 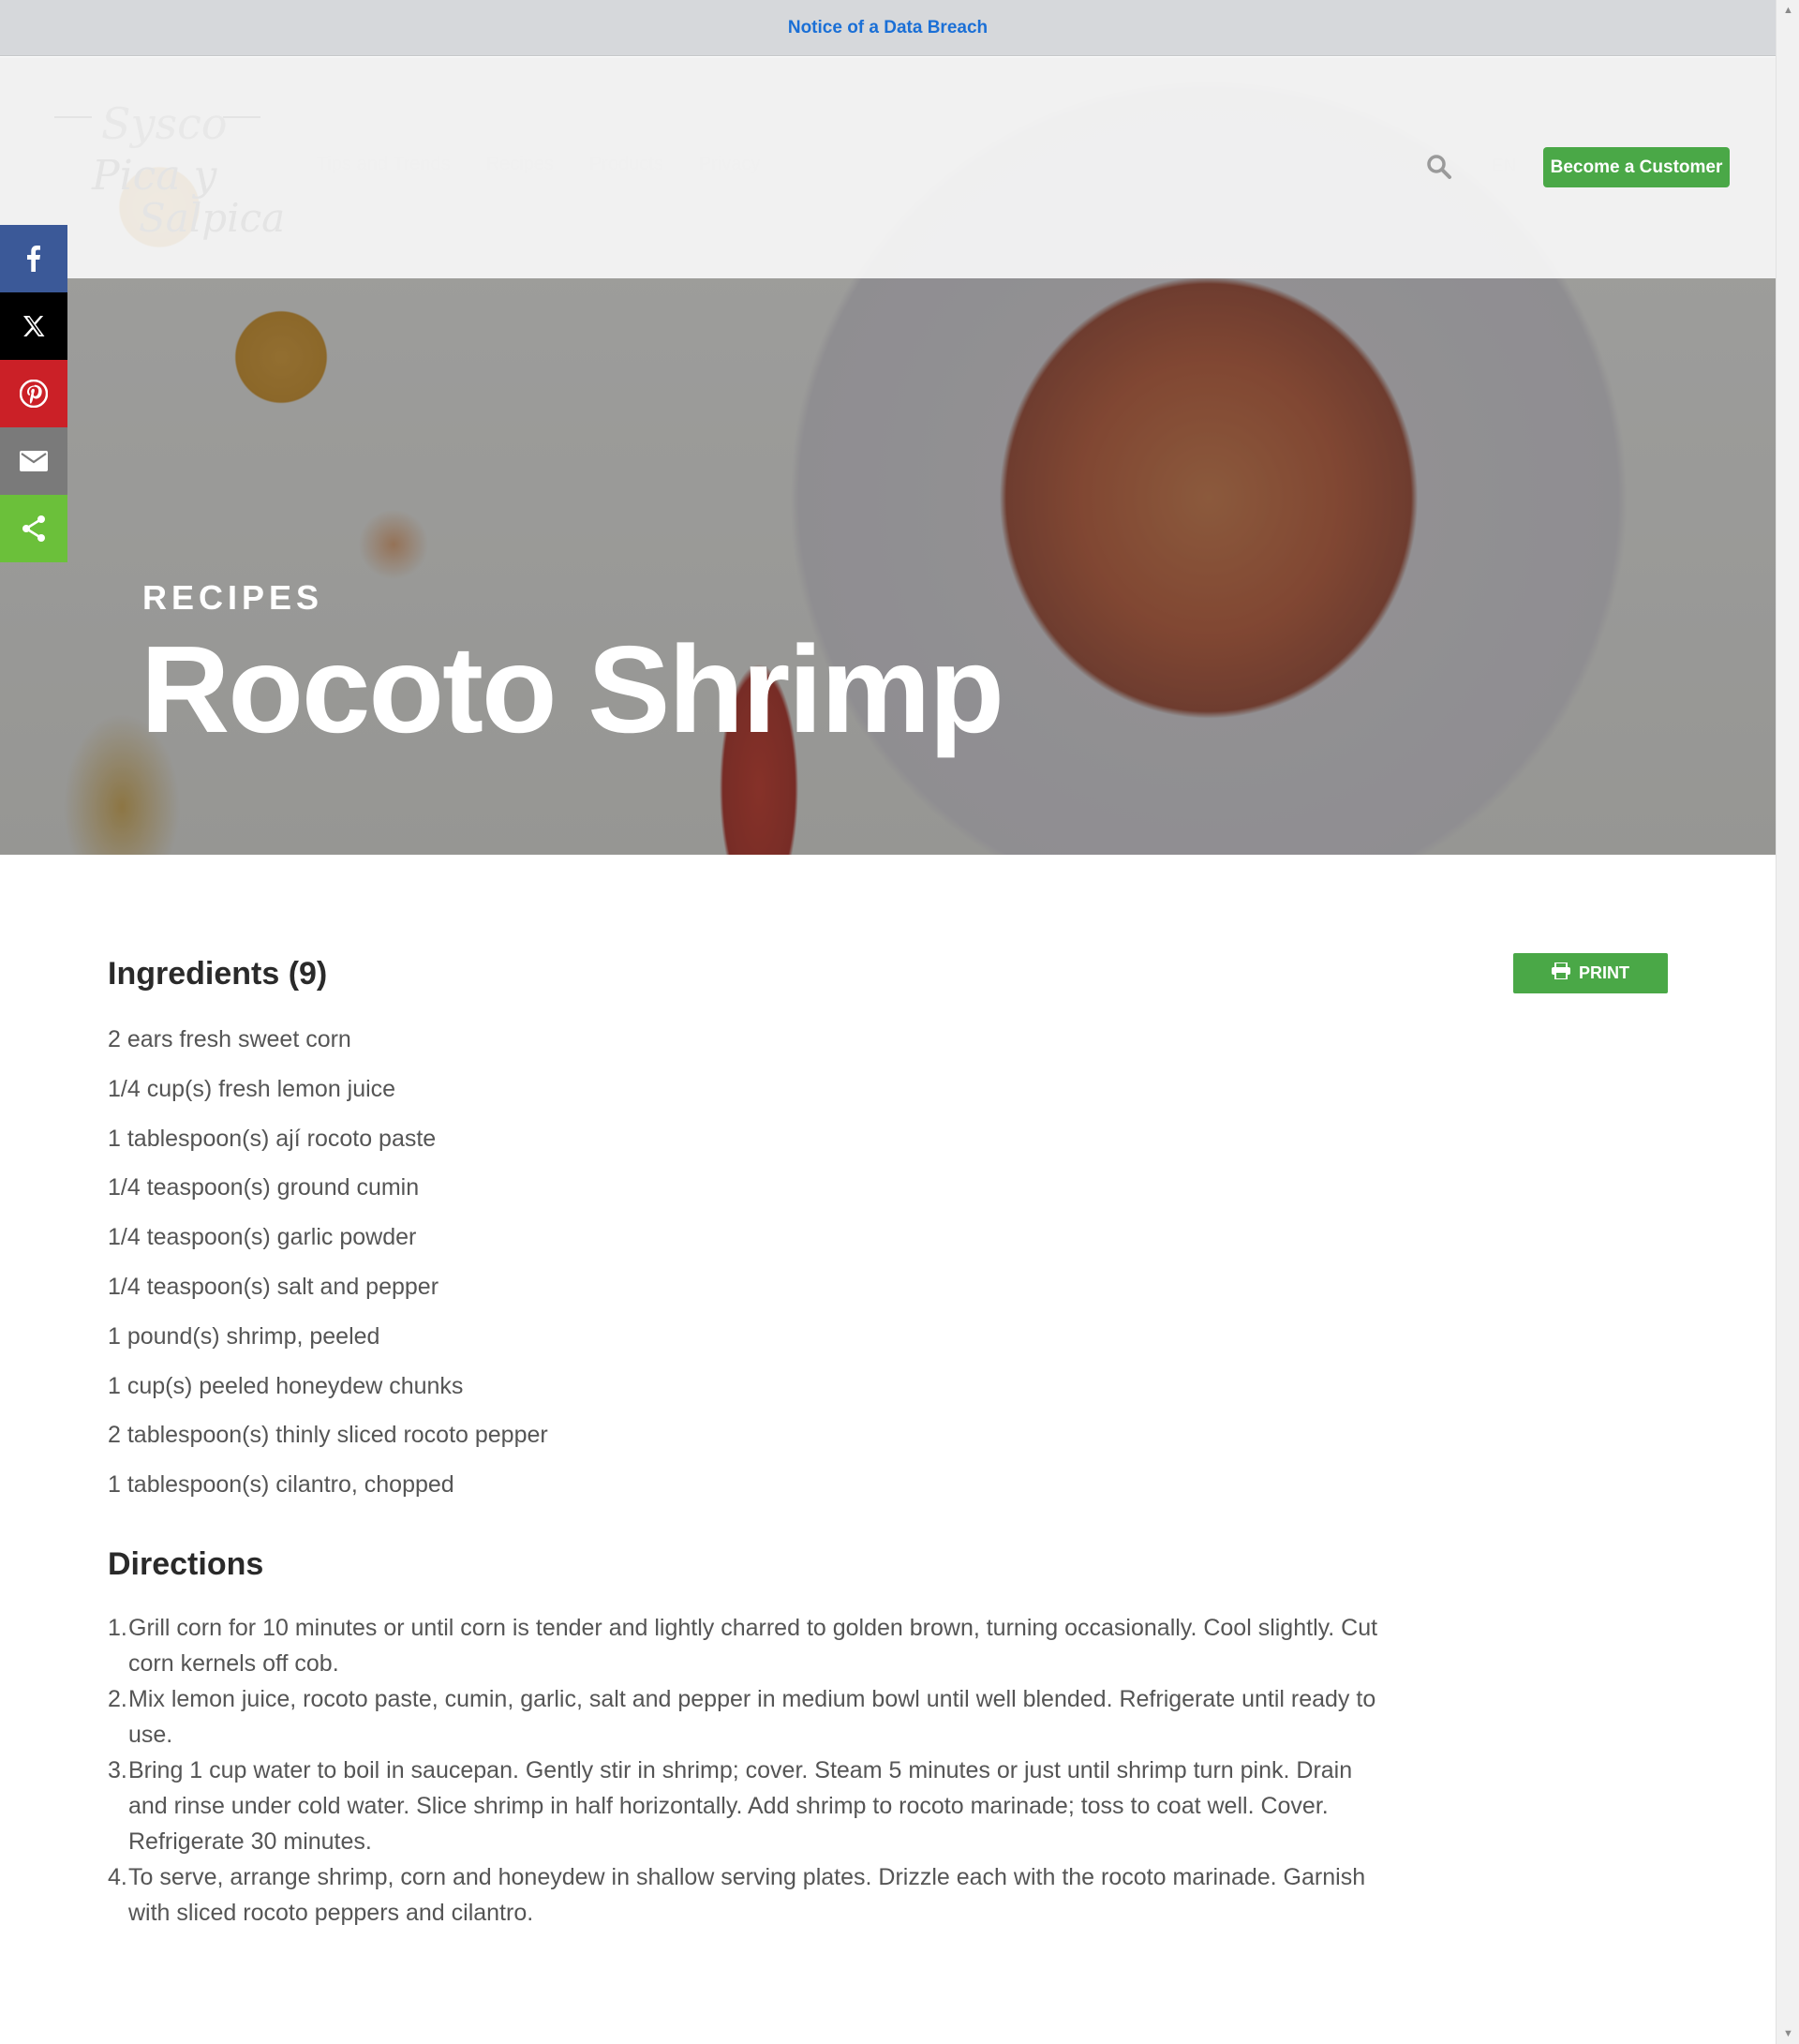 I want to click on data-breach-notice-link: Notice of a Data Breach, so click(x=888, y=28).